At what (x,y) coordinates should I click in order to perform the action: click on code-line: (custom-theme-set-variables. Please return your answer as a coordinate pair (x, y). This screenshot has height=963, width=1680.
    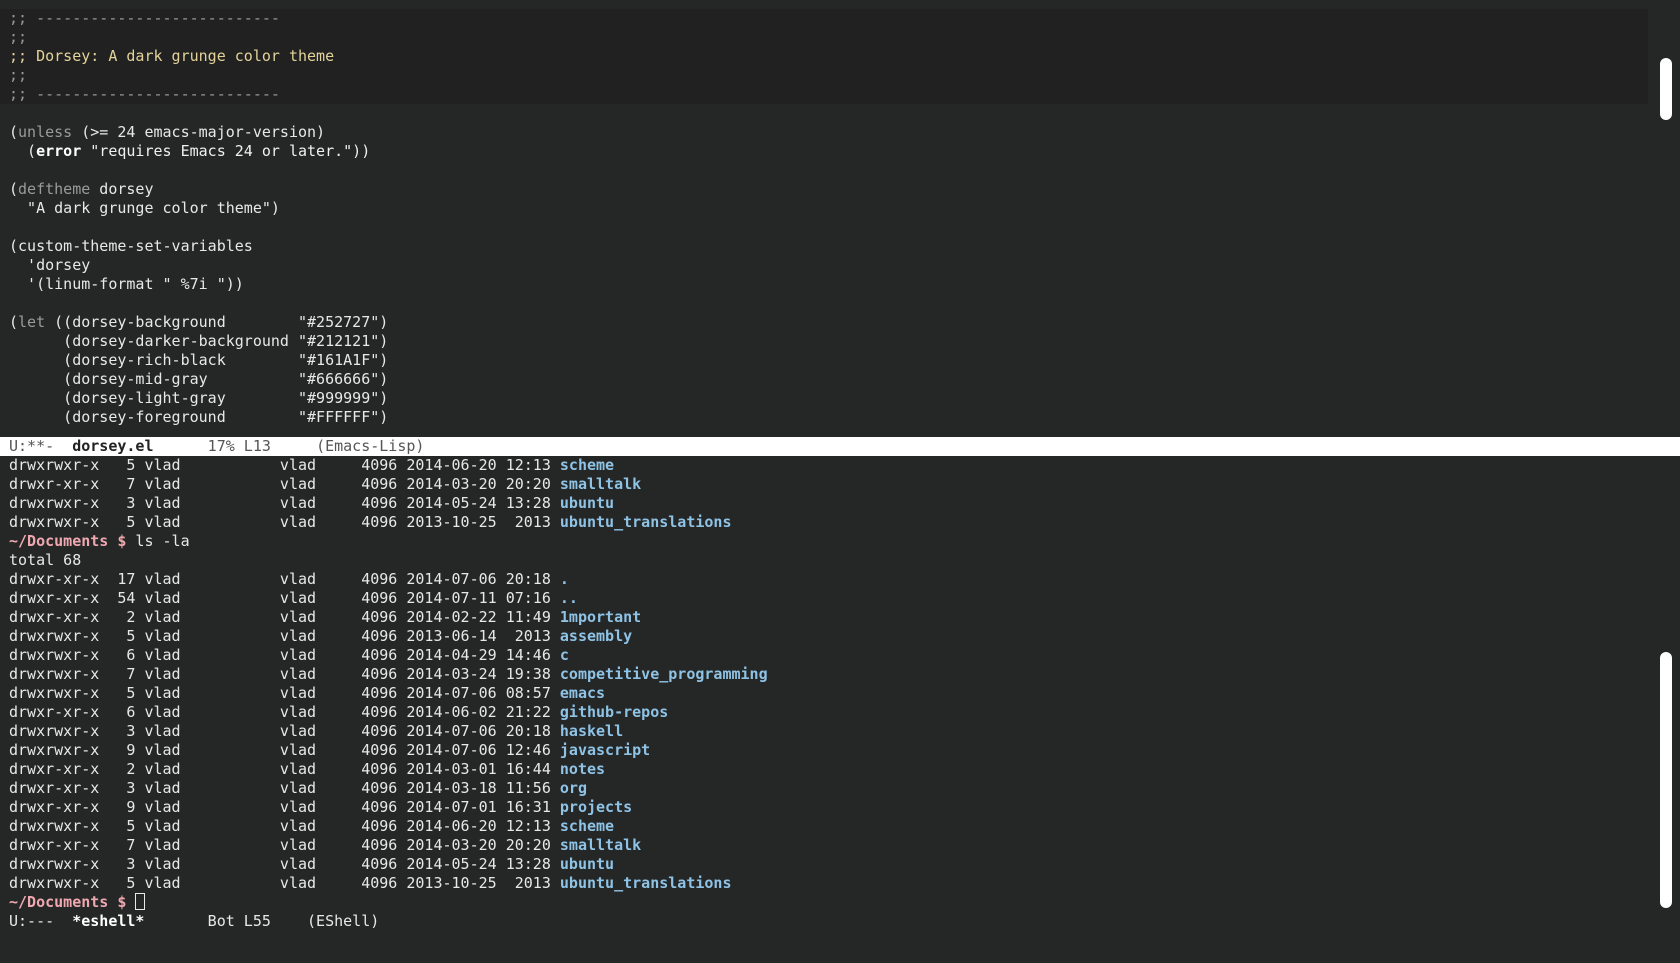
    Looking at the image, I should click on (131, 246).